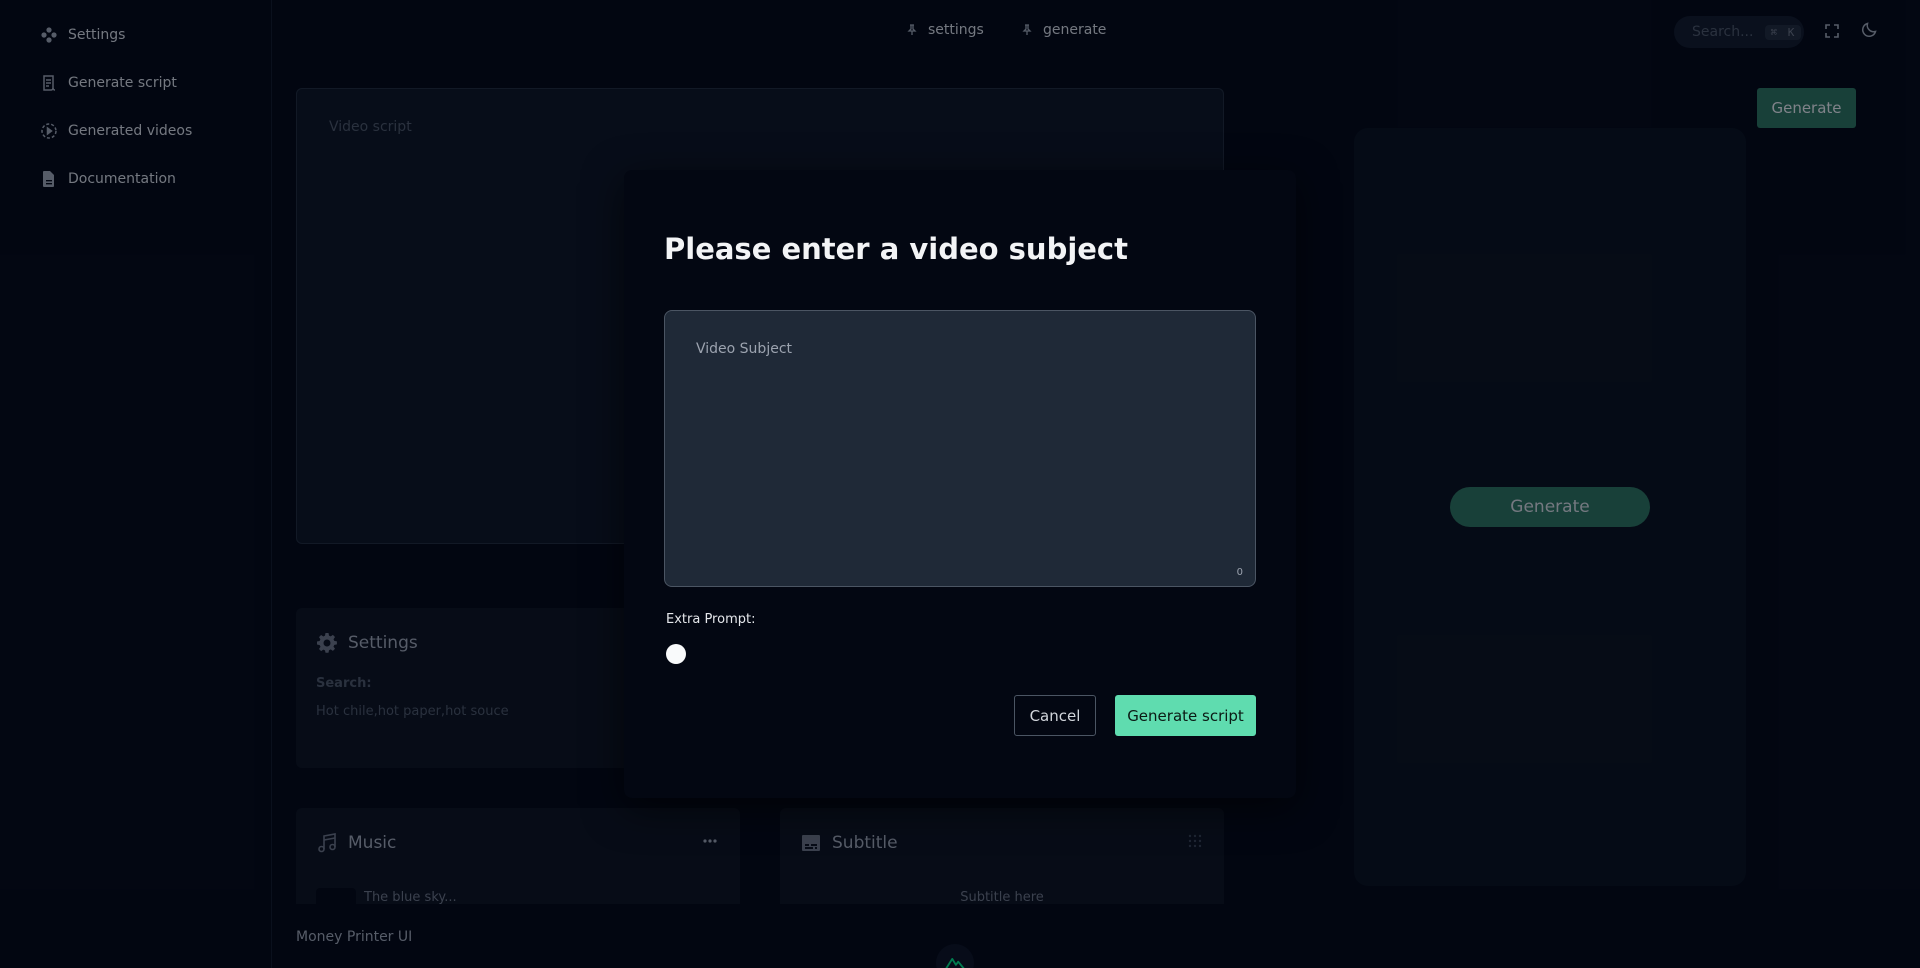 The height and width of the screenshot is (968, 1920). I want to click on cancel-button: Cancel, so click(1055, 715).